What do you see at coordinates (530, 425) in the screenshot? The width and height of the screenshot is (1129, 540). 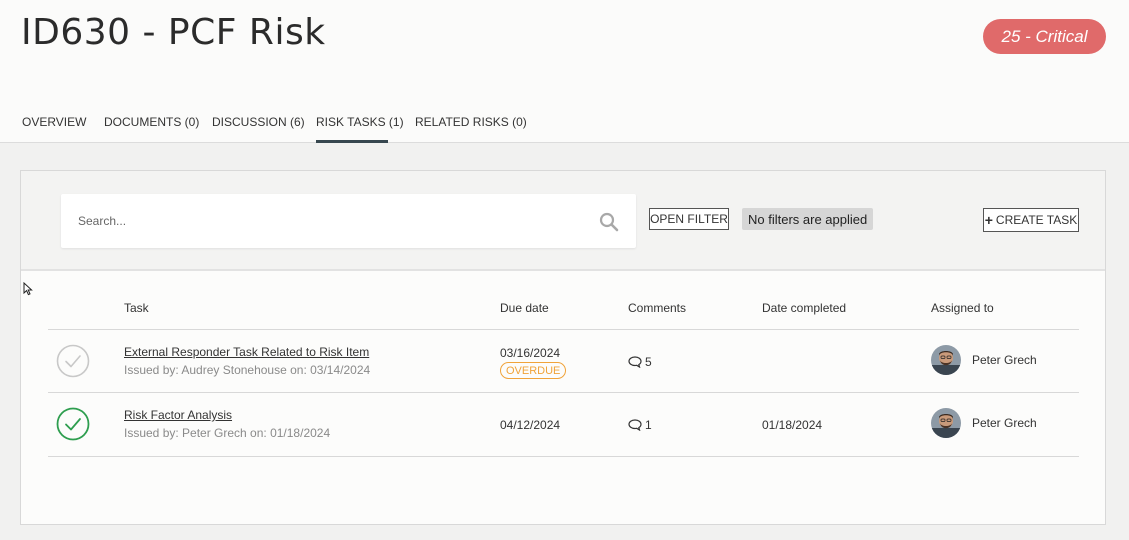 I see `due-date: 04/12/2024` at bounding box center [530, 425].